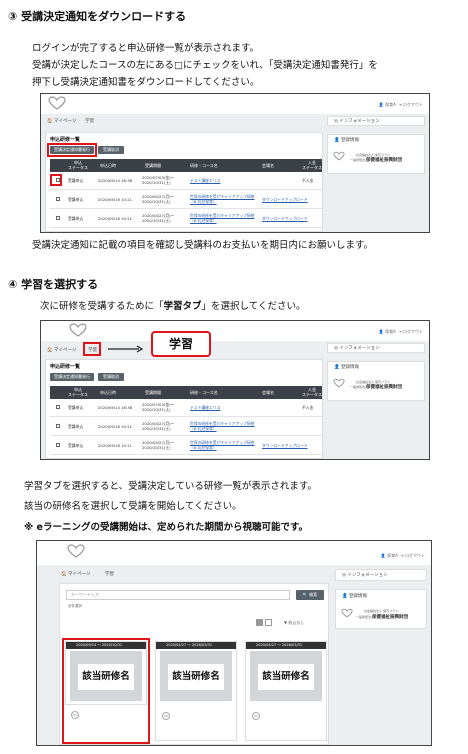 This screenshot has width=468, height=754. I want to click on col-course: 研修・コース名, so click(204, 165).